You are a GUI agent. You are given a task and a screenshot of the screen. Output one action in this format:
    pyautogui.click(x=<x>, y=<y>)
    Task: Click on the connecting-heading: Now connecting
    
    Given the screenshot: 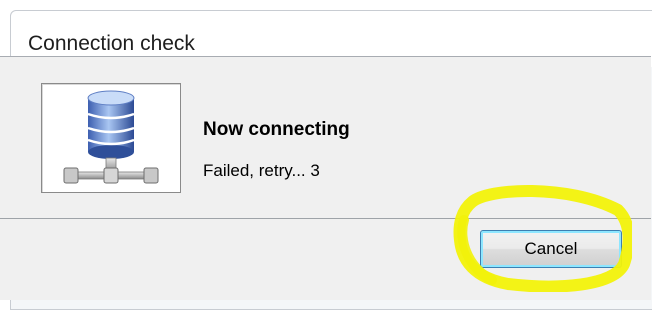 What is the action you would take?
    pyautogui.click(x=276, y=129)
    